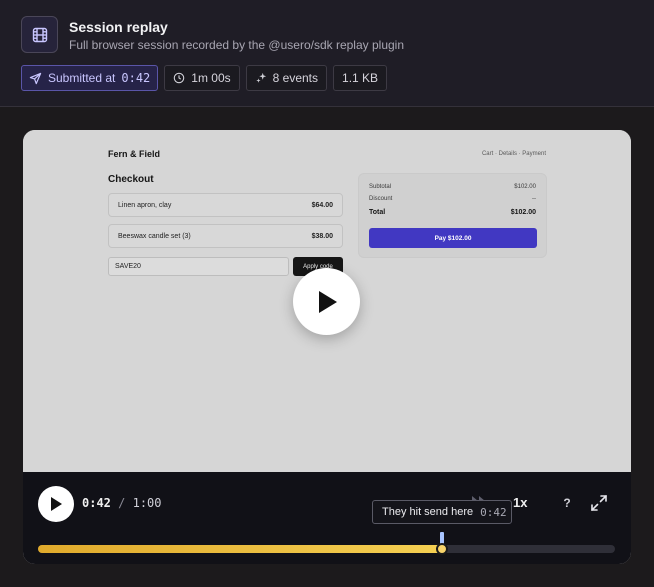 Image resolution: width=654 pixels, height=587 pixels. What do you see at coordinates (493, 512) in the screenshot?
I see `tooltip-time: 0:42` at bounding box center [493, 512].